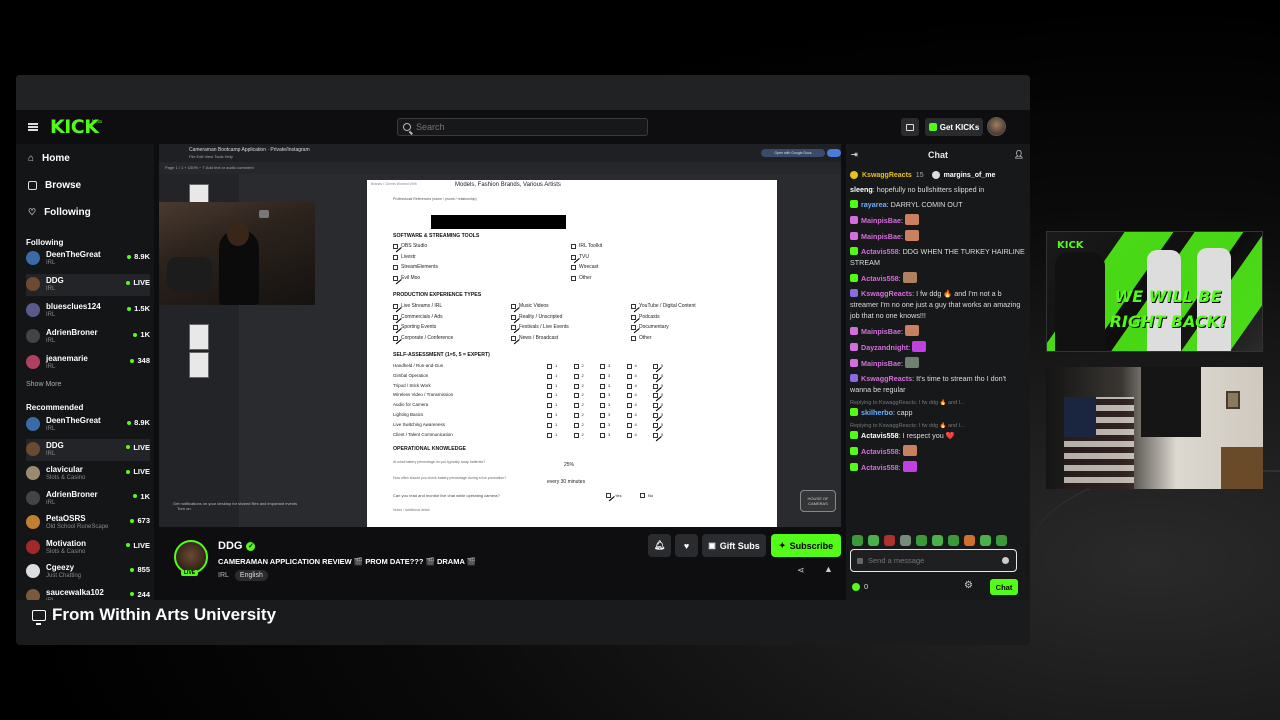 This screenshot has height=720, width=1280. I want to click on chat-username: Dayzandnight, so click(884, 347).